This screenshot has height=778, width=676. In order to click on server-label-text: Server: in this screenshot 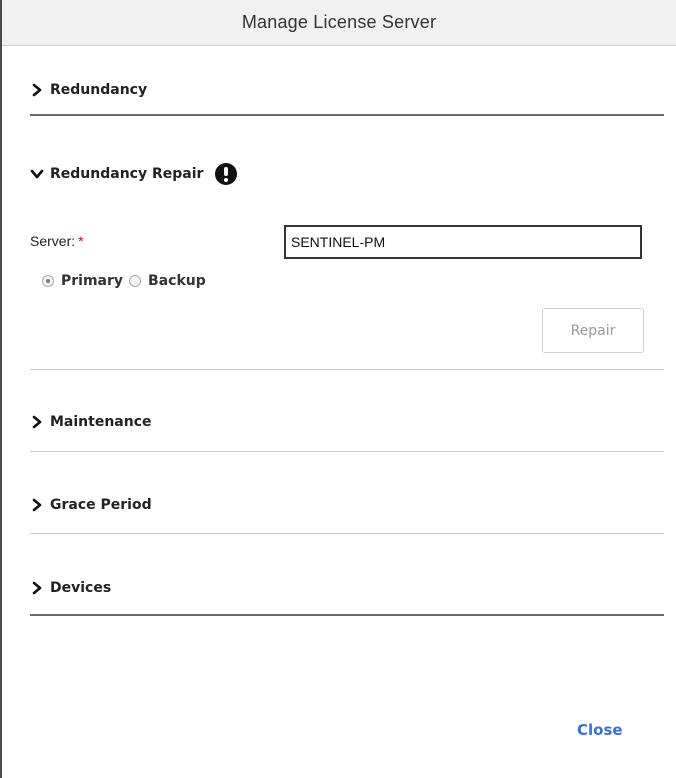, I will do `click(53, 241)`.